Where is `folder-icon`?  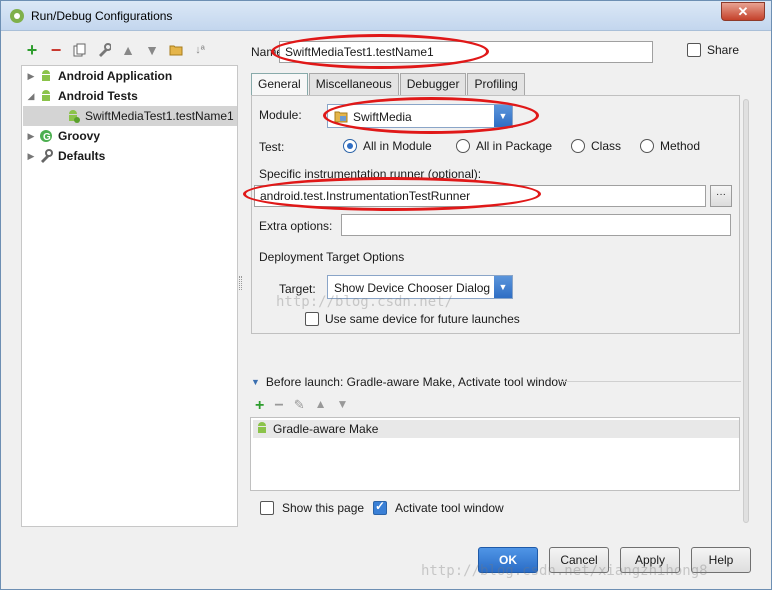
folder-icon is located at coordinates (176, 50).